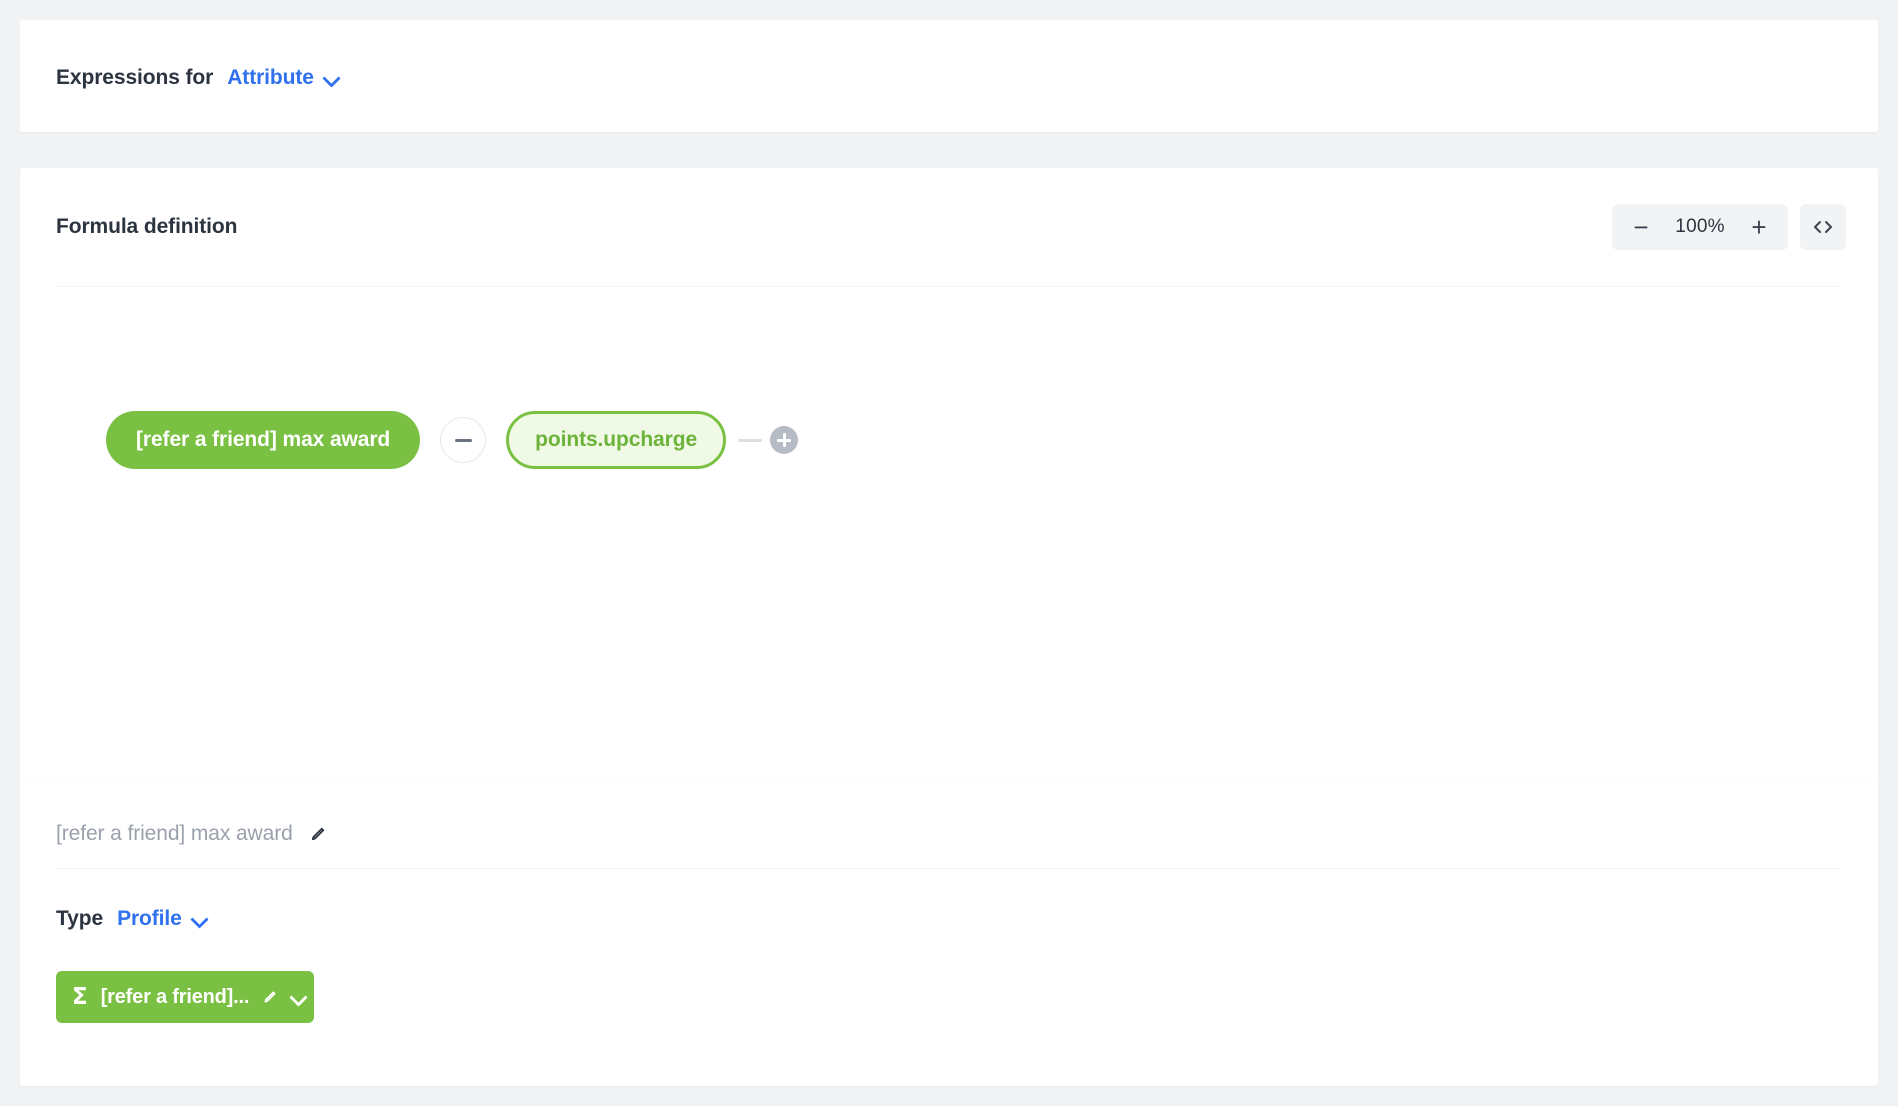 The height and width of the screenshot is (1106, 1898). I want to click on node-name-value: [refer a friend] max award, so click(174, 833).